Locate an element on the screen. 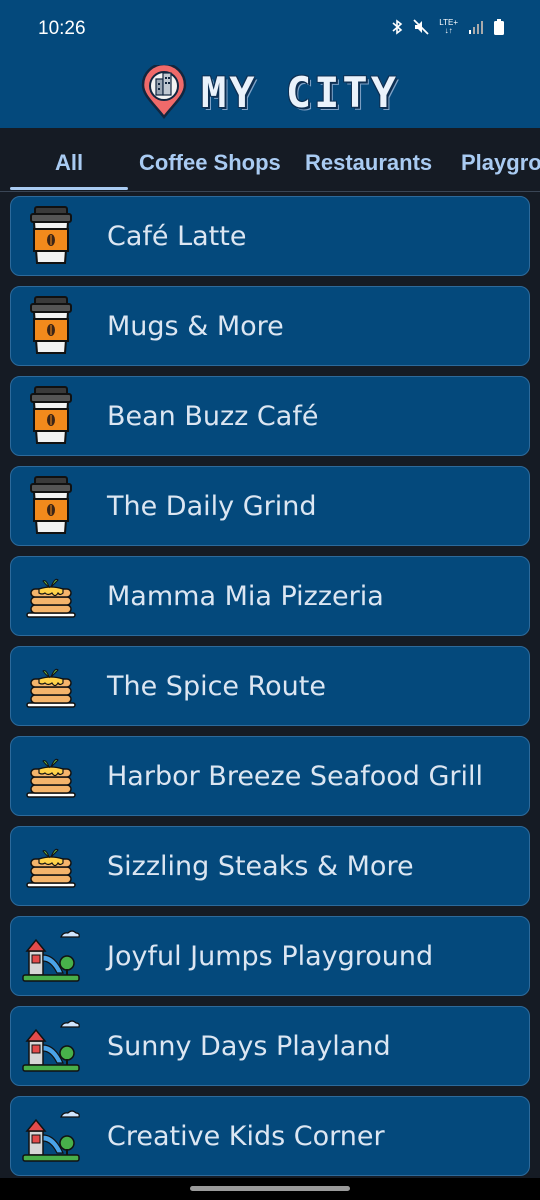 This screenshot has height=1200, width=540. item-label: The Daily Grind is located at coordinates (212, 506).